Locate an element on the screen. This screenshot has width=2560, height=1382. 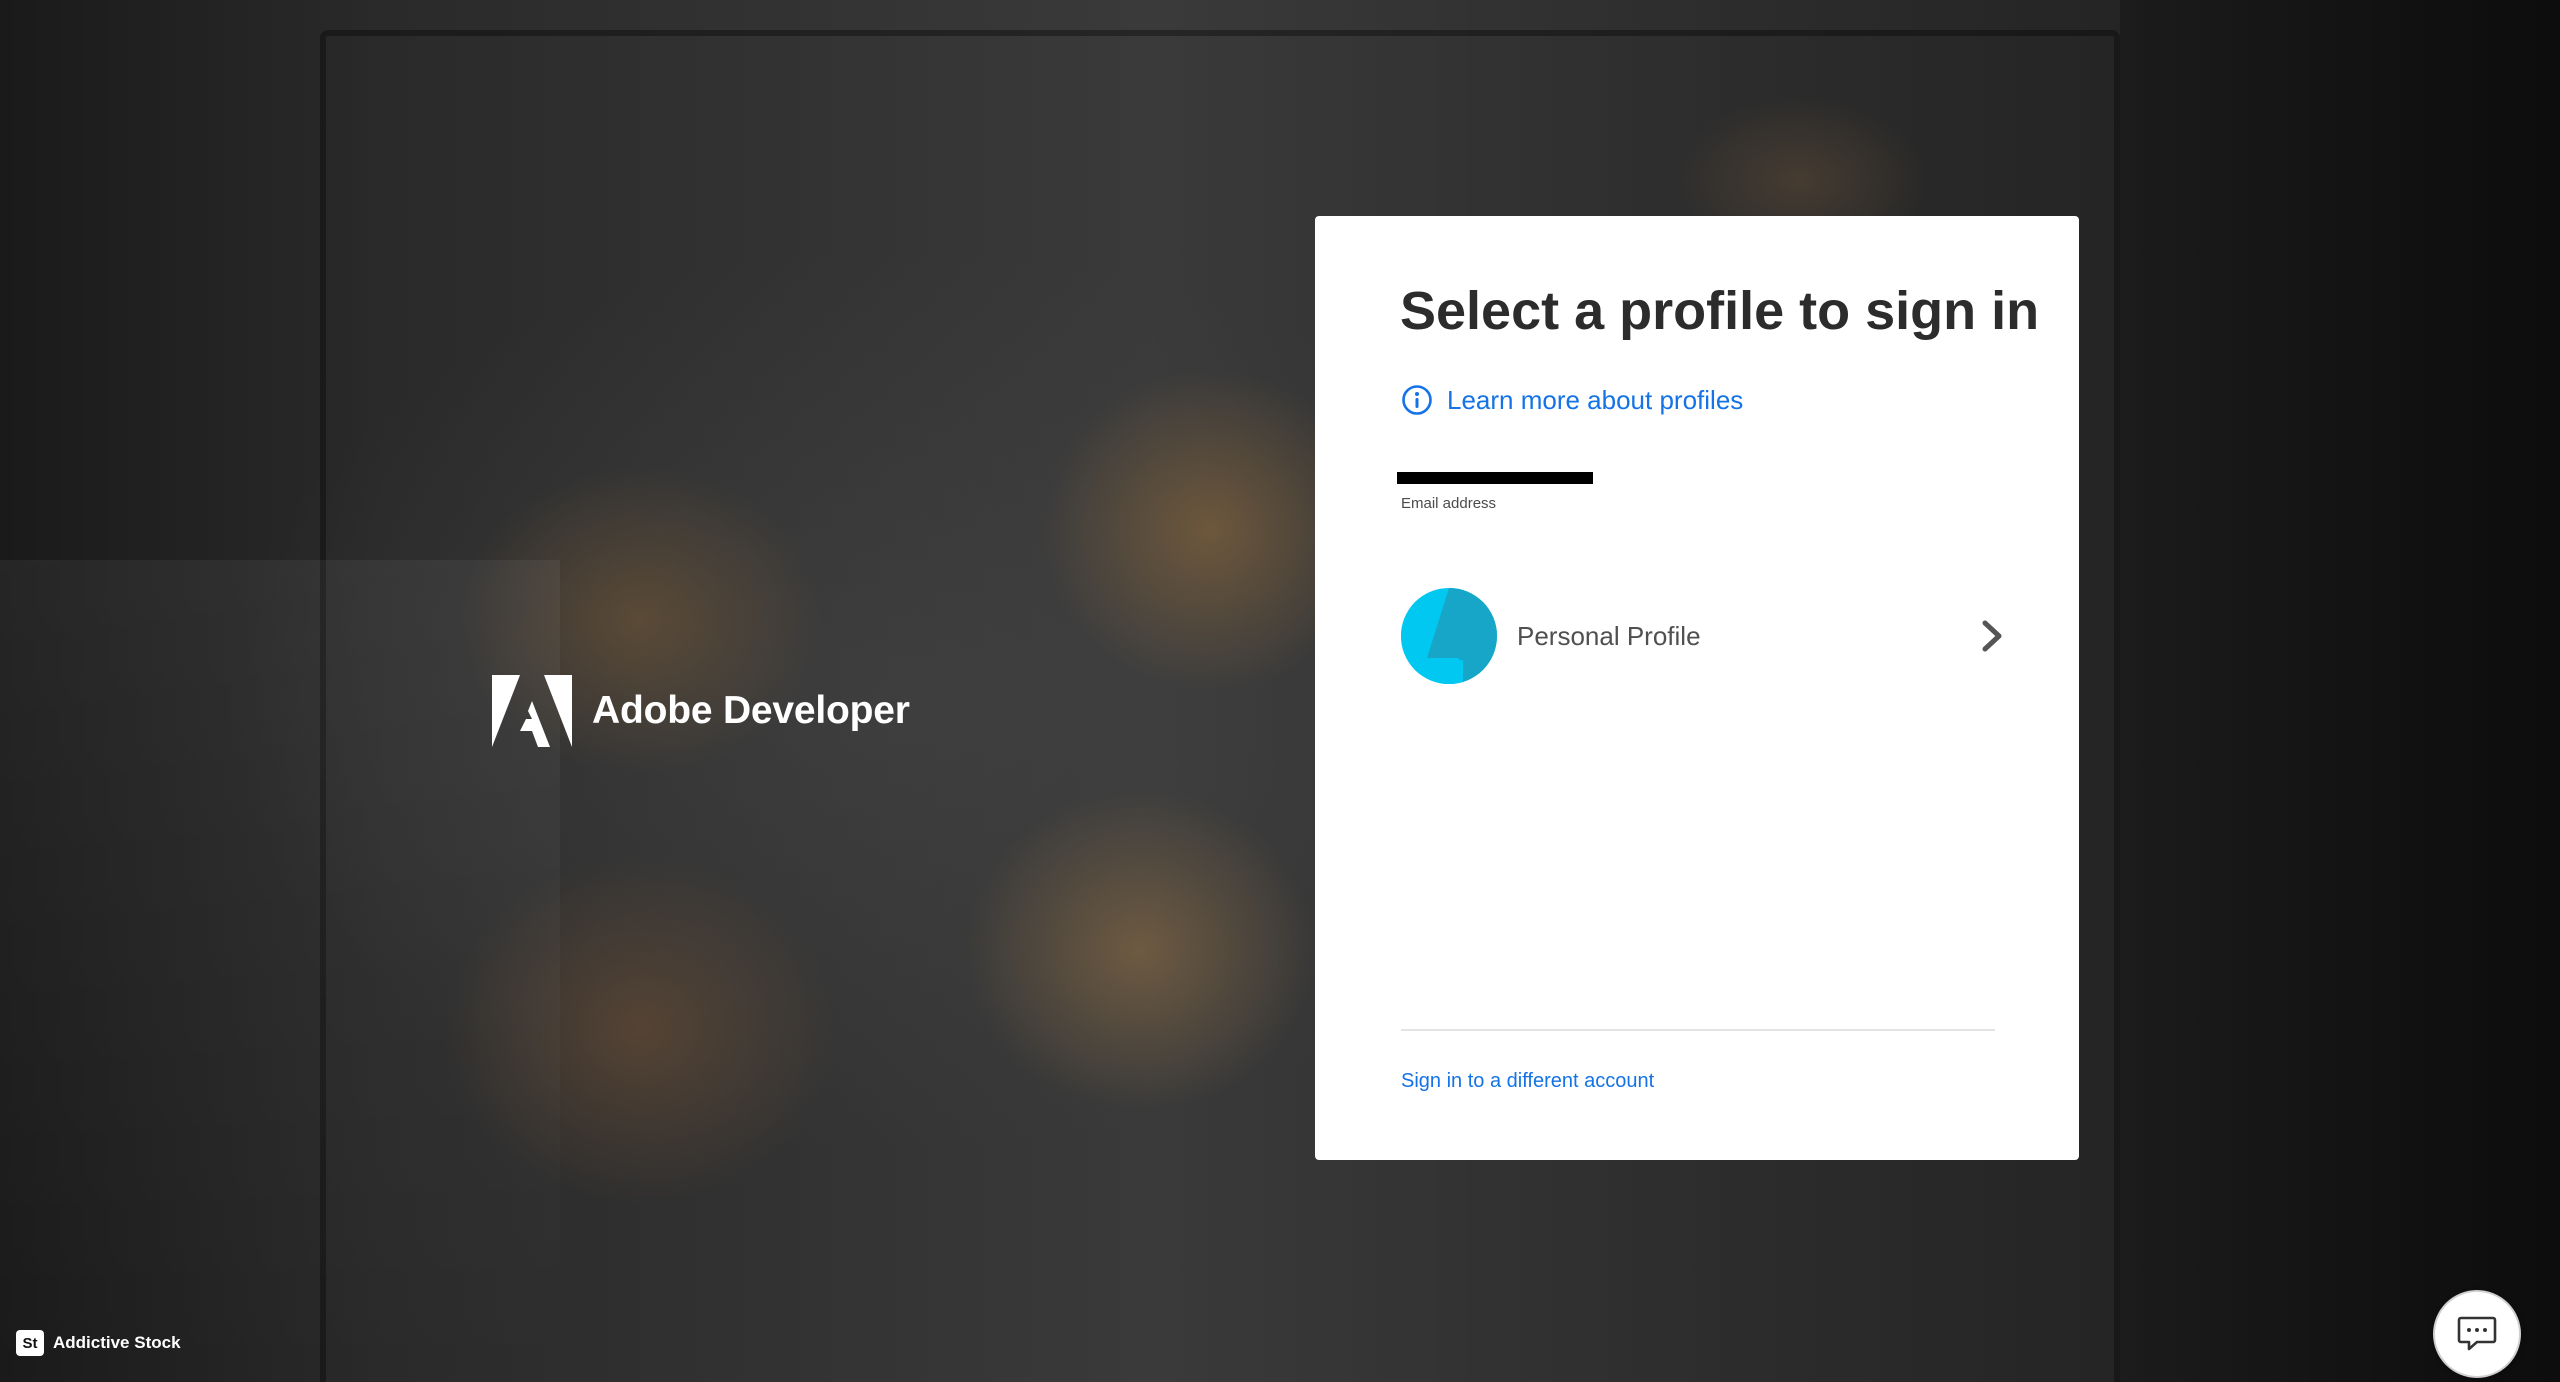
avatar is located at coordinates (1449, 636).